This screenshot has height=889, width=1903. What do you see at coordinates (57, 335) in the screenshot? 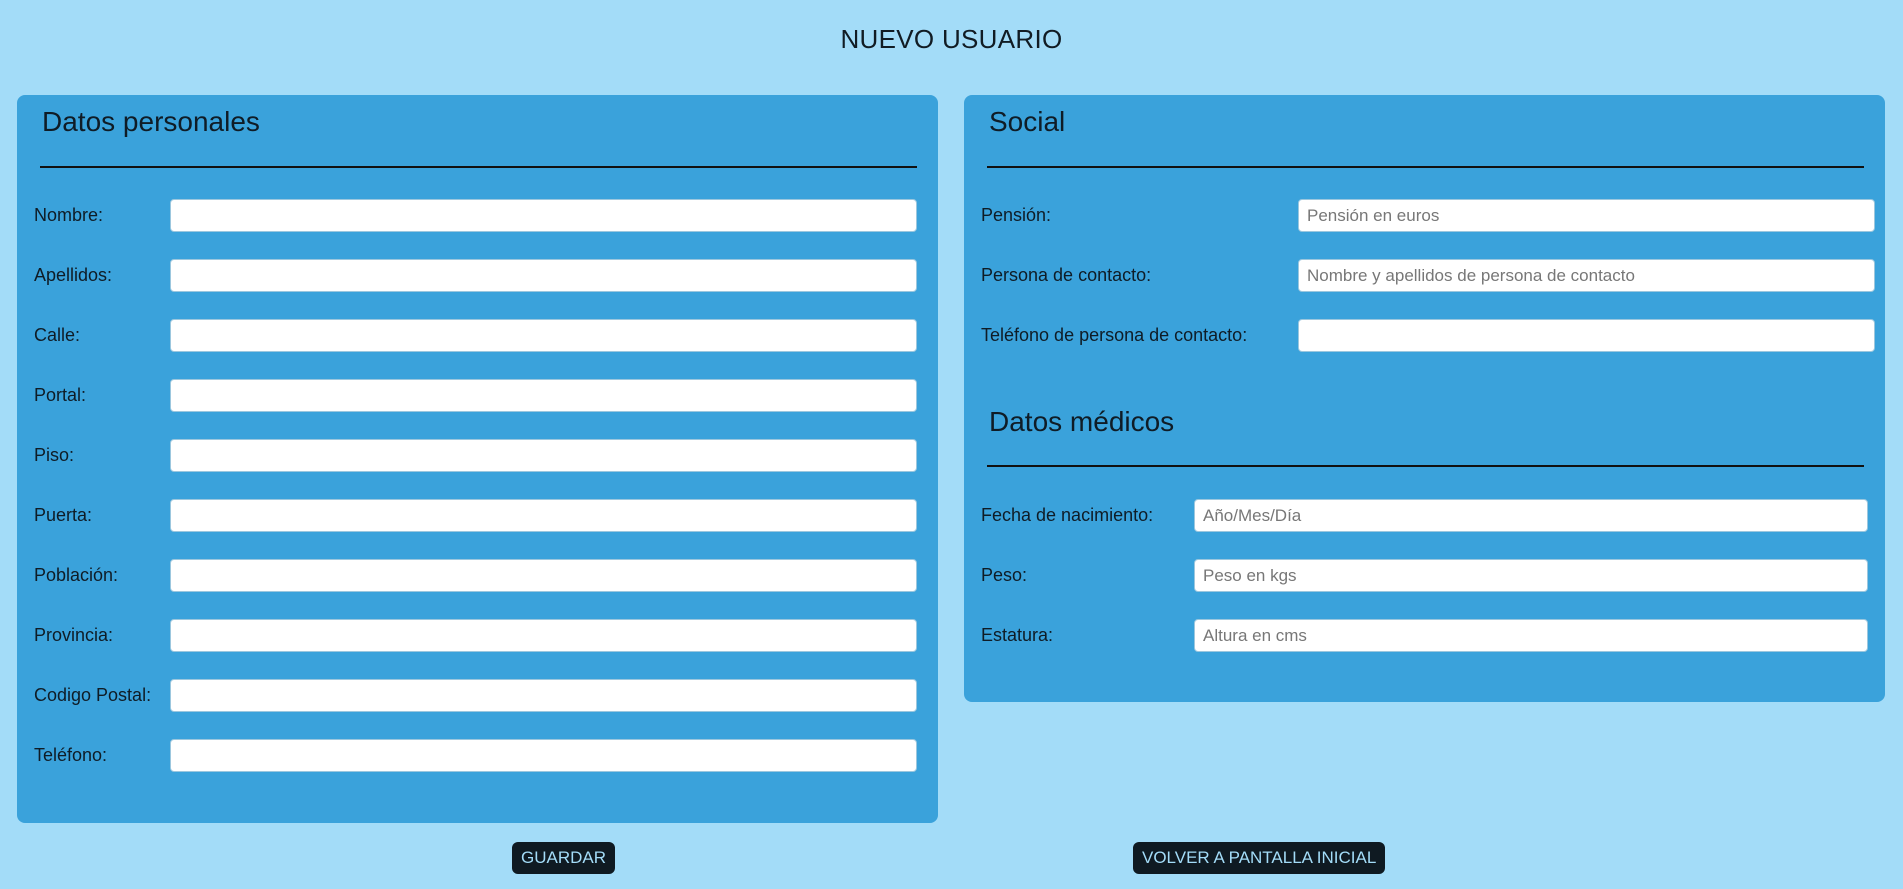
I see `calle-label: Calle:` at bounding box center [57, 335].